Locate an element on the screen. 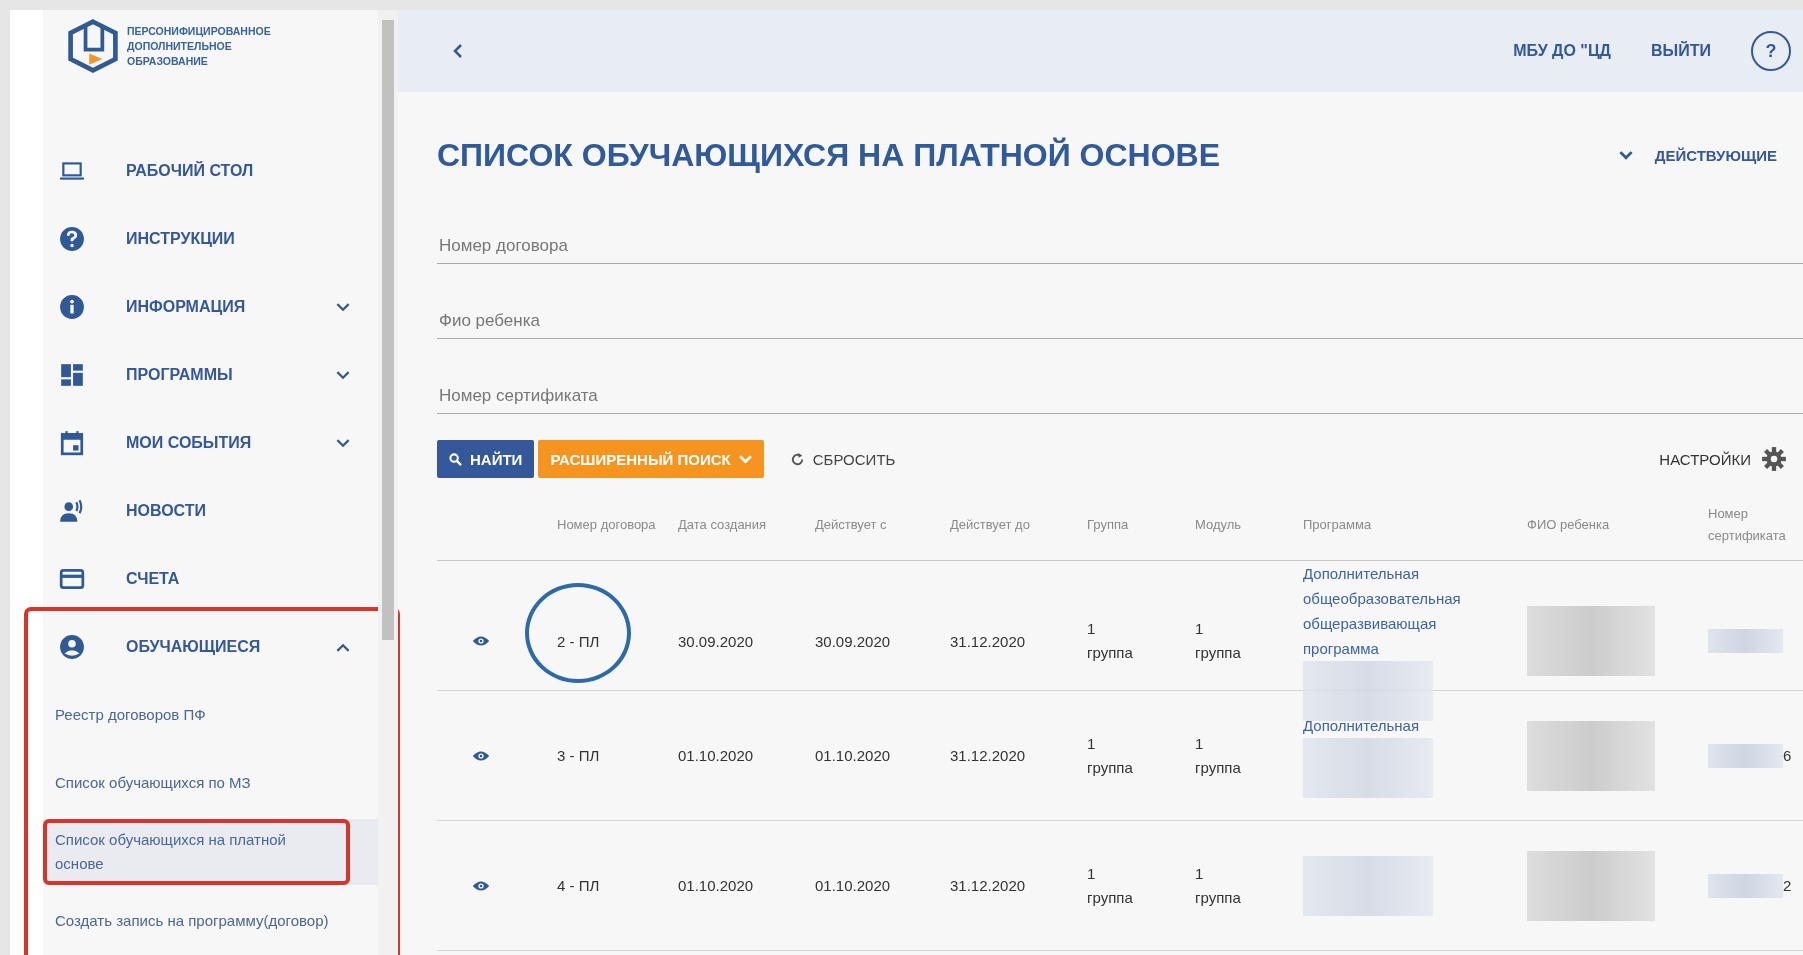 This screenshot has height=955, width=1803. input-field: Фио ребенка is located at coordinates (1120, 316).